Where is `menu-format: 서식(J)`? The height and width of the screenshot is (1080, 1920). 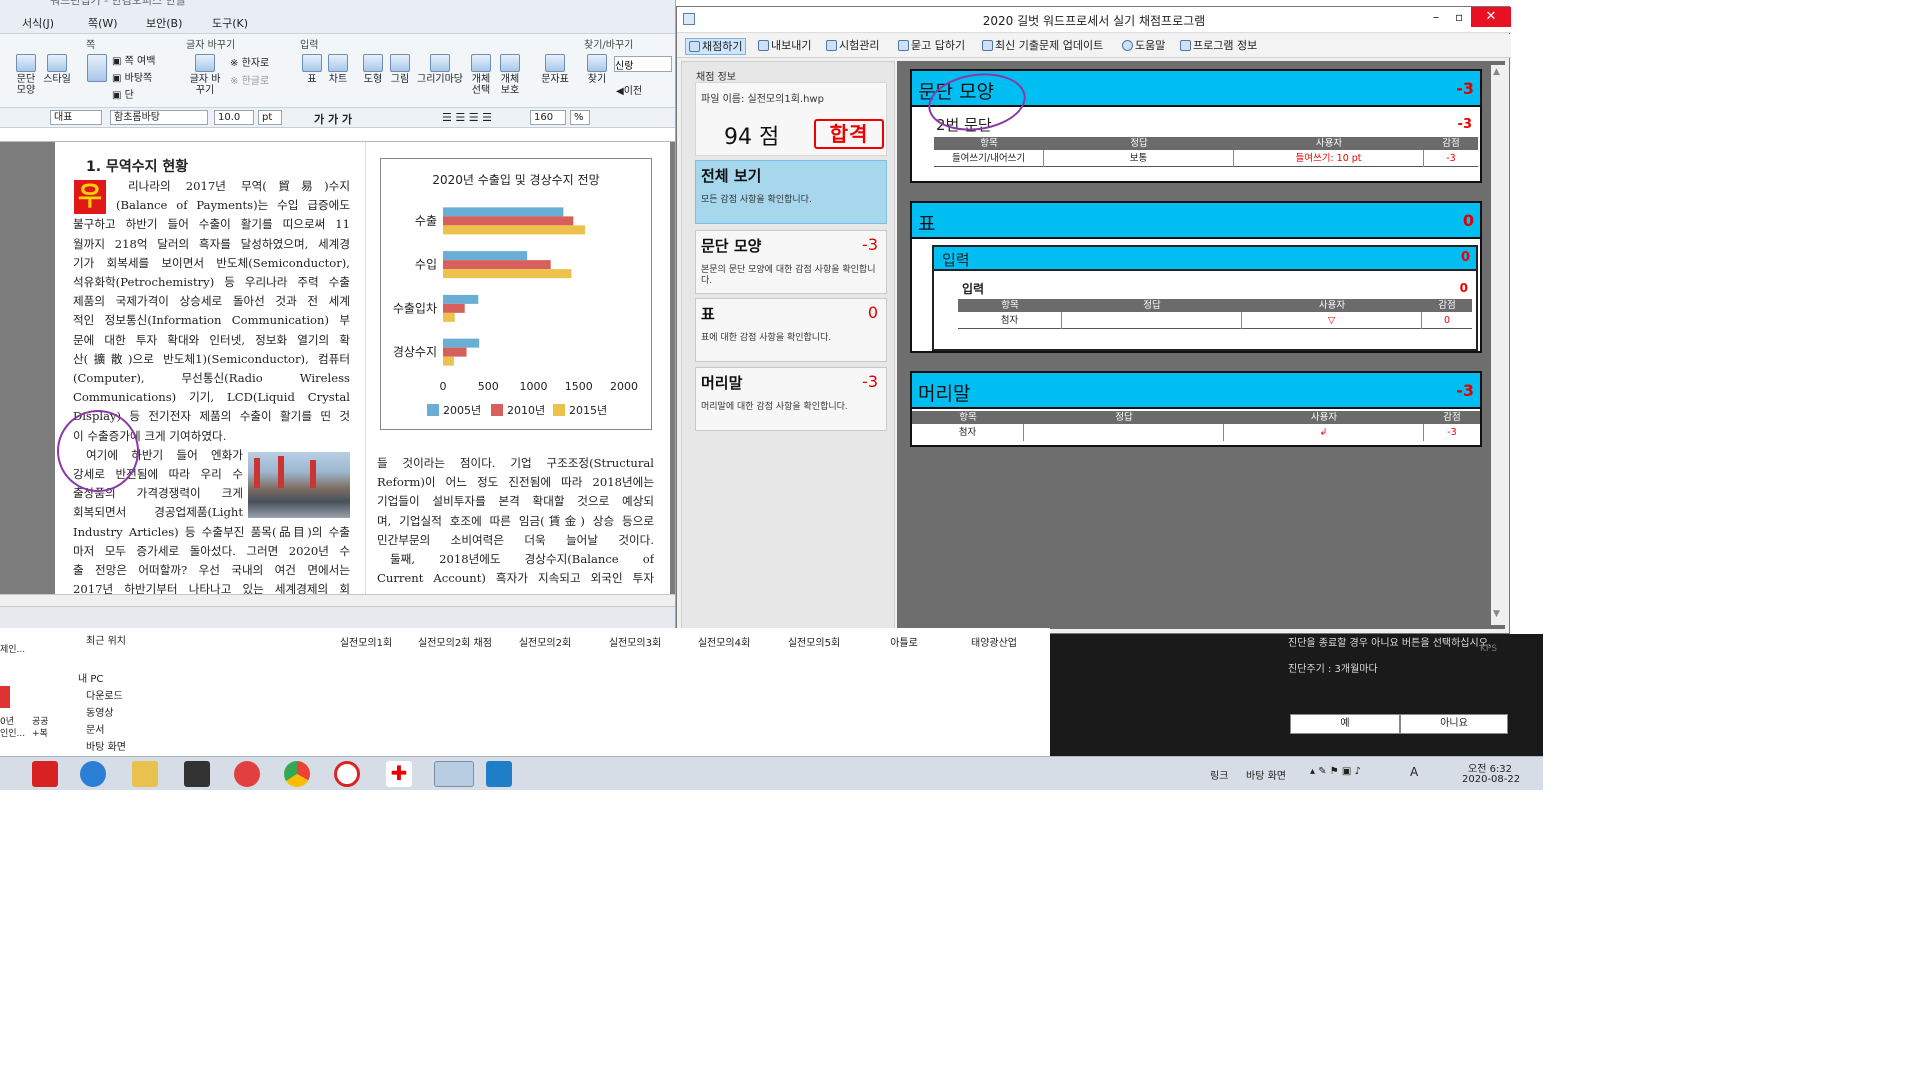
menu-format: 서식(J) is located at coordinates (38, 23).